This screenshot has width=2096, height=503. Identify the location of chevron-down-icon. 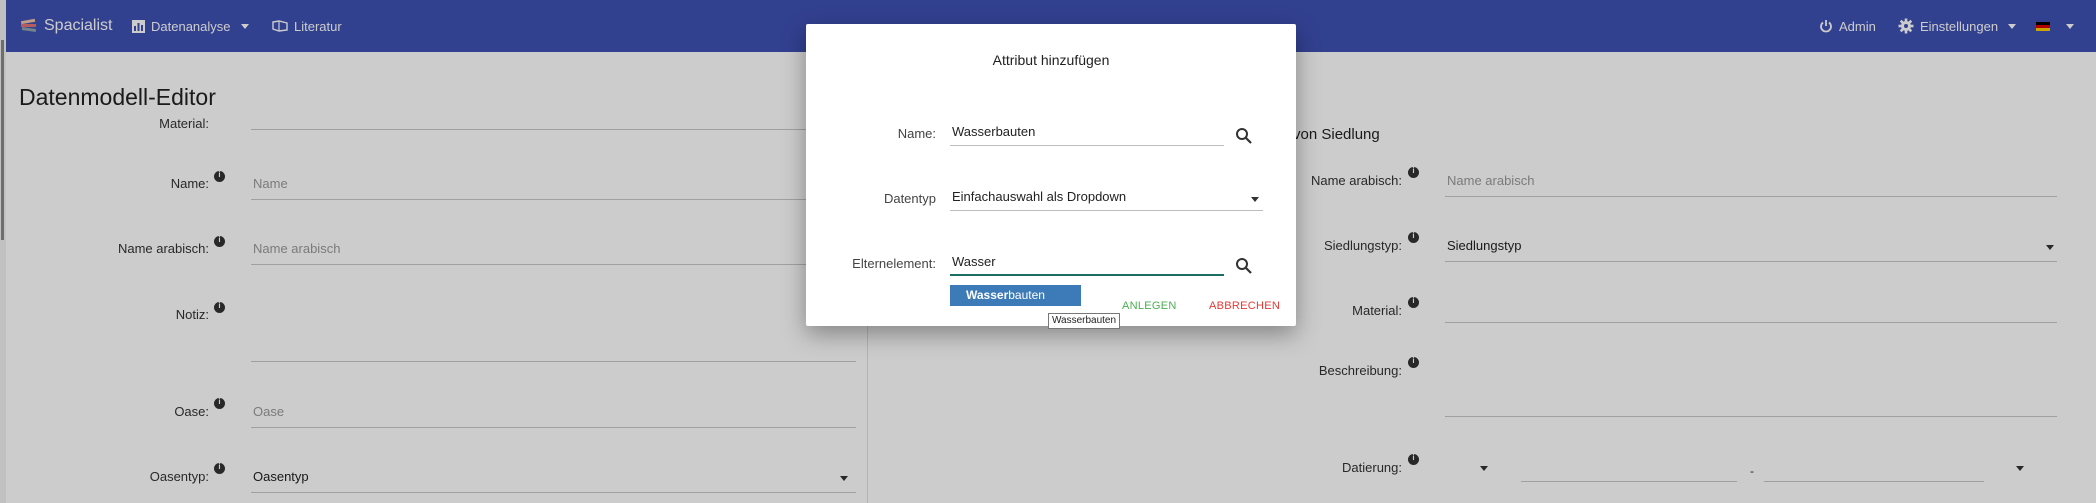
(1255, 199).